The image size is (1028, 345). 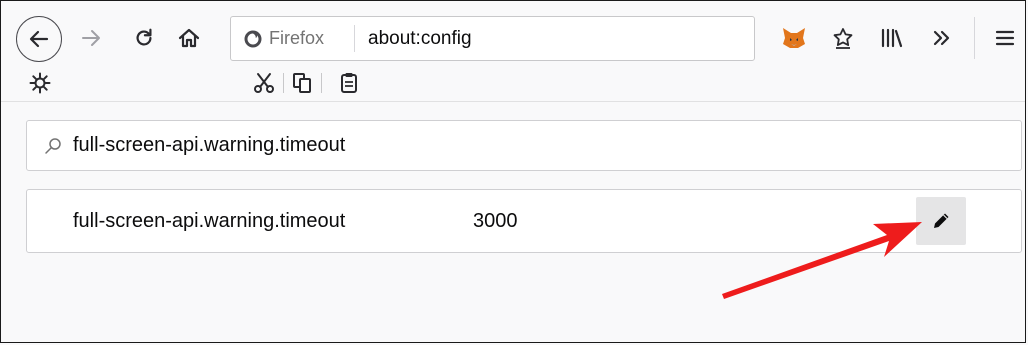 I want to click on paste-icon, so click(x=349, y=83).